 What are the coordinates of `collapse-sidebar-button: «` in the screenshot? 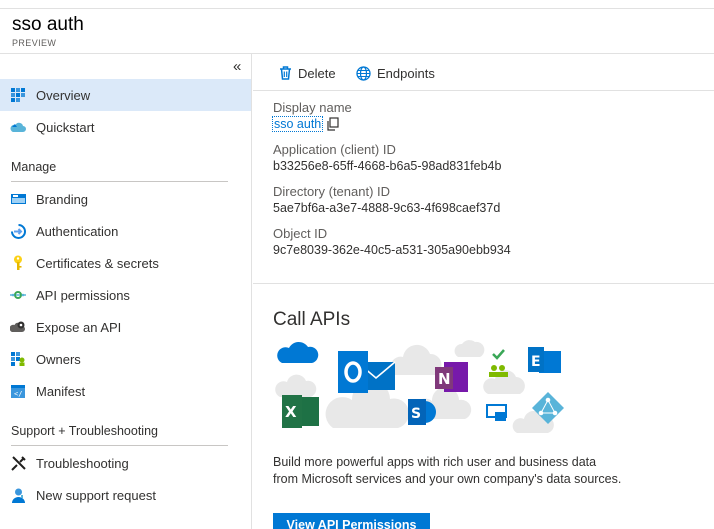 It's located at (237, 66).